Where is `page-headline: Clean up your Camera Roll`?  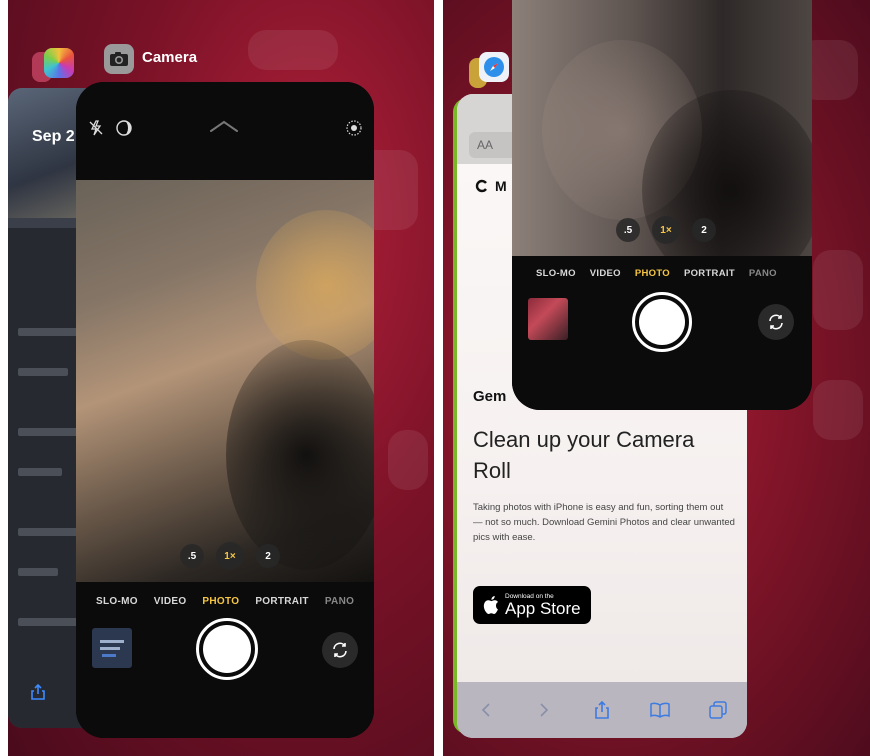 page-headline: Clean up your Camera Roll is located at coordinates (584, 455).